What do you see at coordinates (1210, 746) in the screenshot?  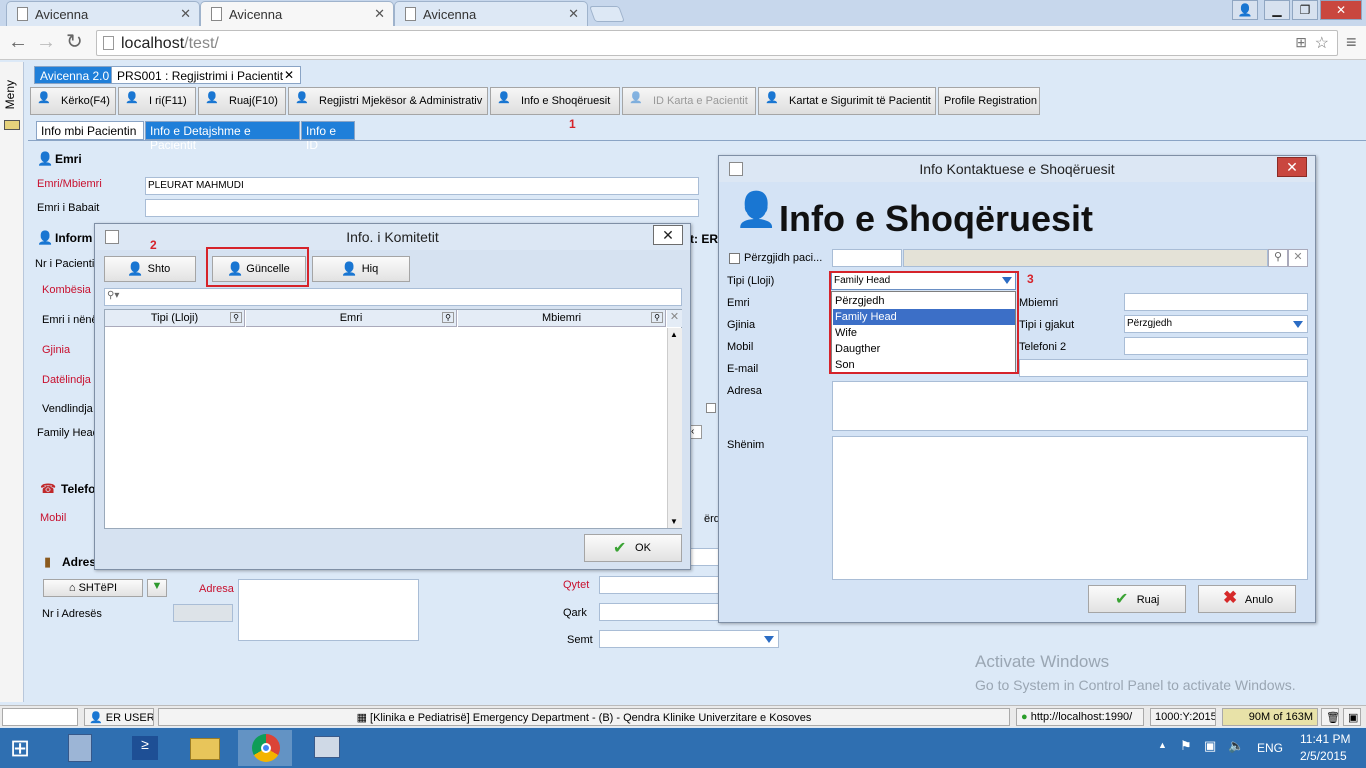 I see `network-icon: ▣` at bounding box center [1210, 746].